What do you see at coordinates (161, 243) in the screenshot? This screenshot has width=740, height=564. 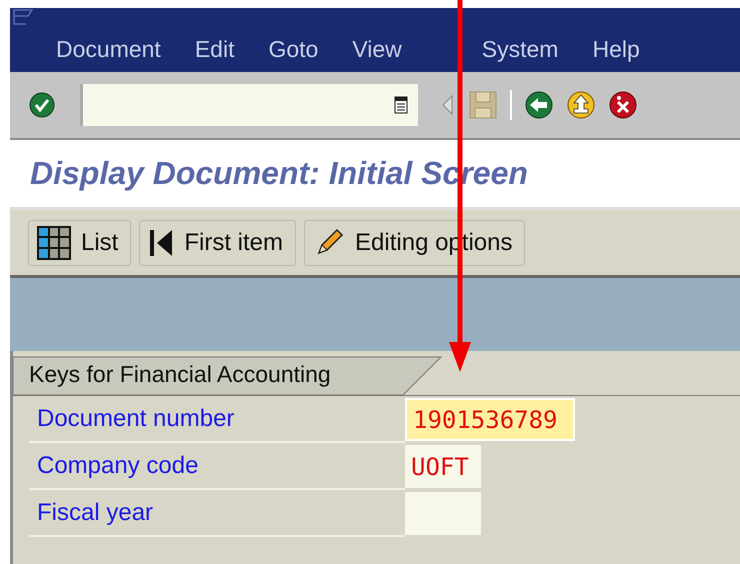 I see `first-item-icon` at bounding box center [161, 243].